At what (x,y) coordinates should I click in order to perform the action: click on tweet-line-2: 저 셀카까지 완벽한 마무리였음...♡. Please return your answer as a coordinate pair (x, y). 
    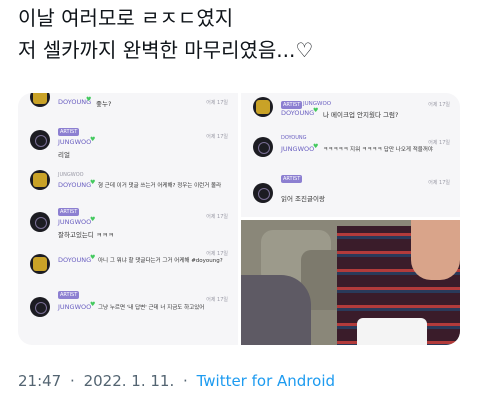
    Looking at the image, I should click on (166, 50).